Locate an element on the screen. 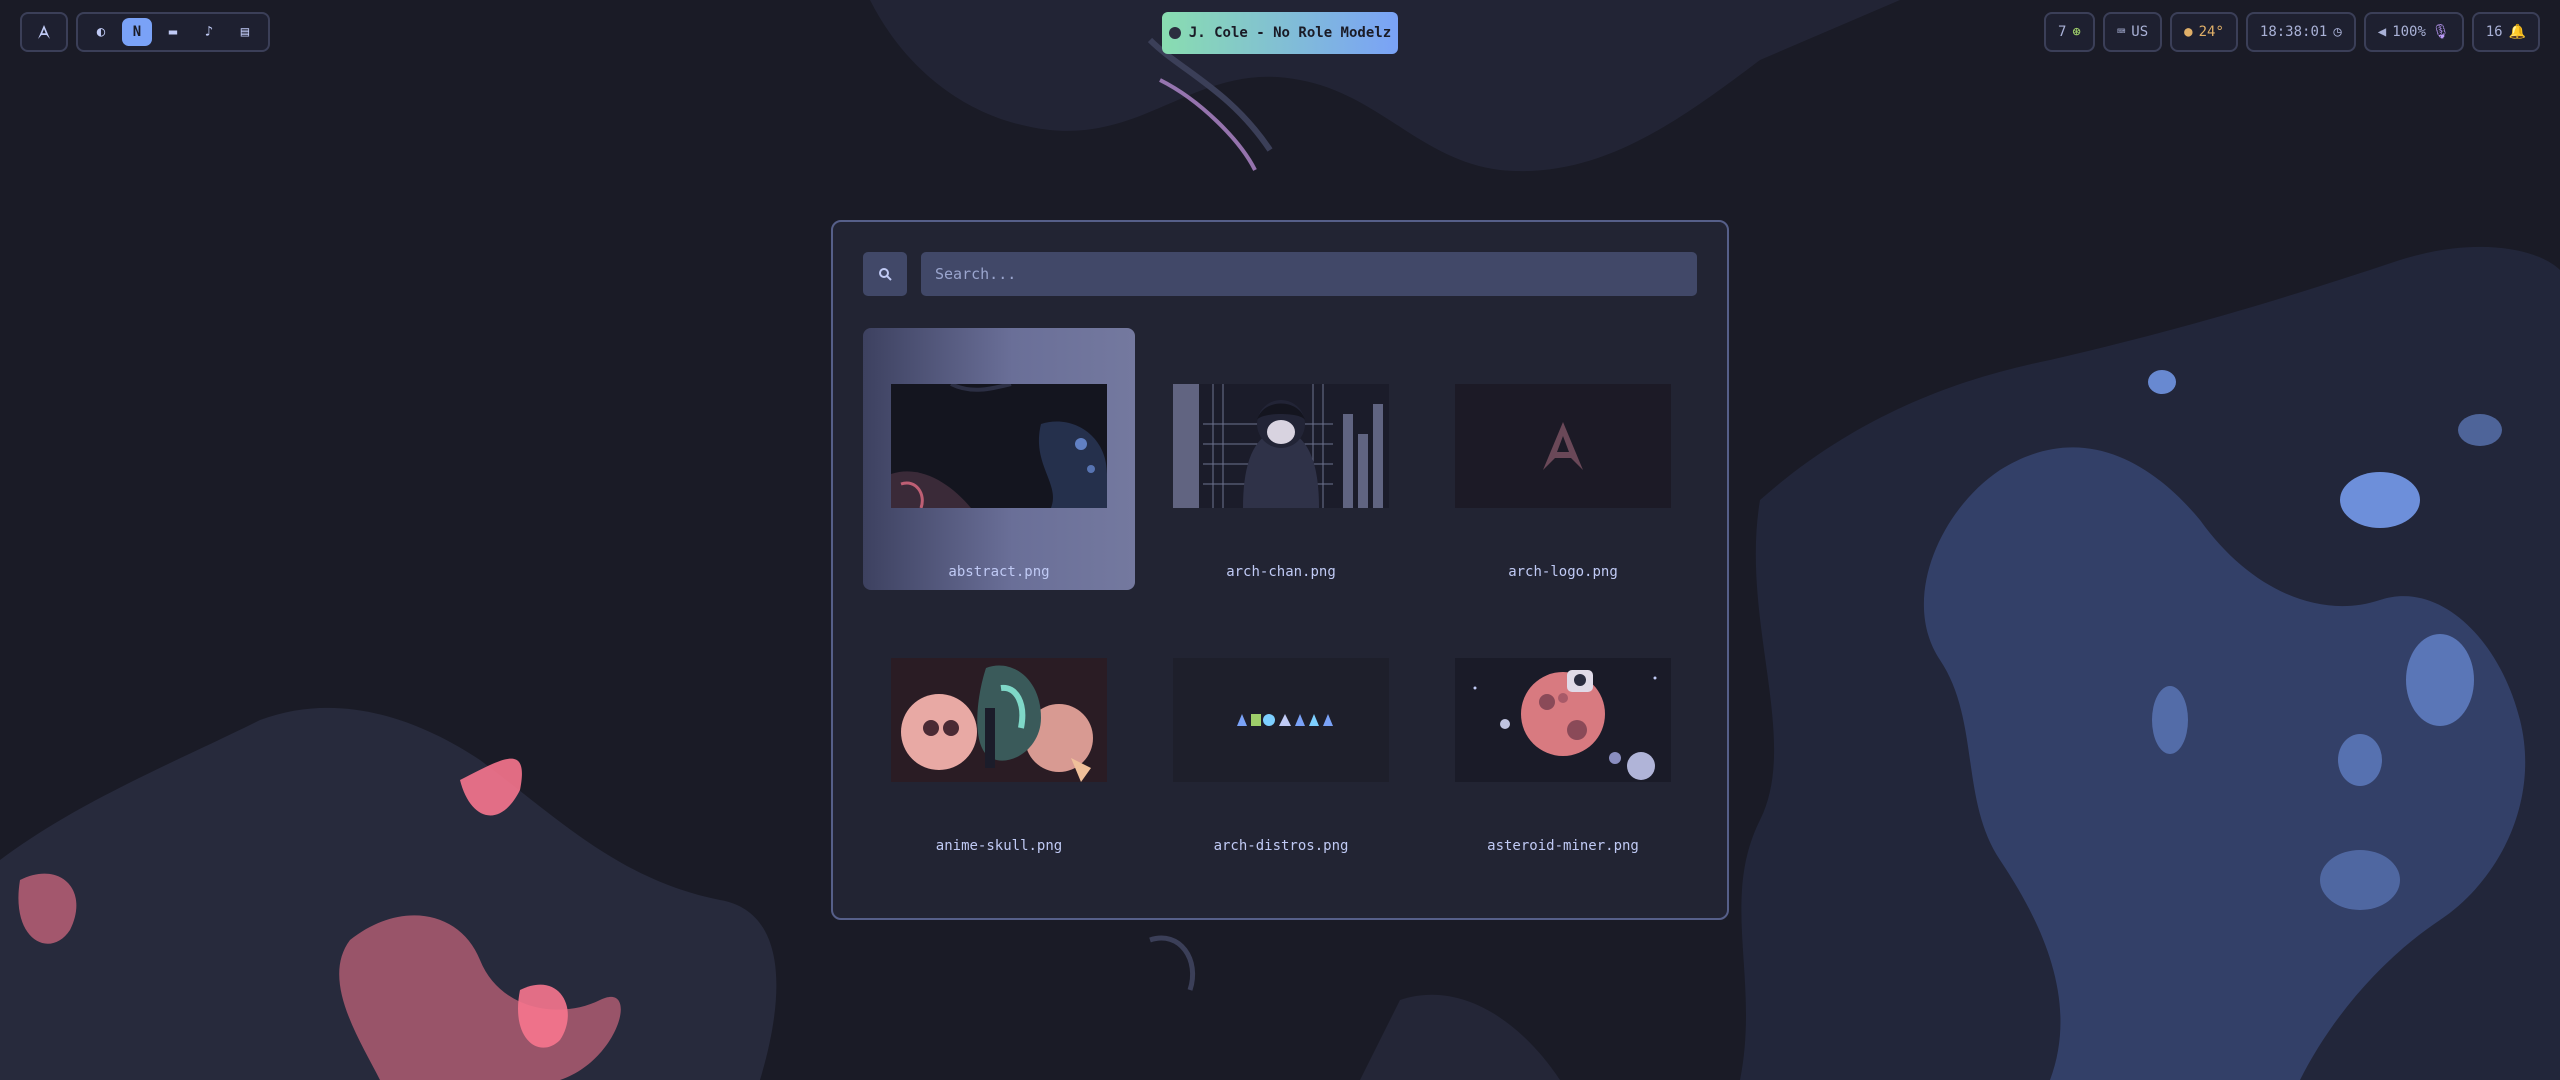  workspace-switcher: ◐ N ▬ ♪ ▤ is located at coordinates (173, 32).